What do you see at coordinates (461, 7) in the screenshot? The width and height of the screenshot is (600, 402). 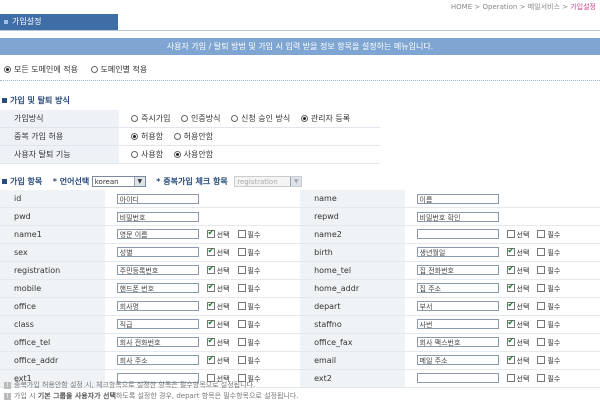 I see `breadcrumb-home: HOME` at bounding box center [461, 7].